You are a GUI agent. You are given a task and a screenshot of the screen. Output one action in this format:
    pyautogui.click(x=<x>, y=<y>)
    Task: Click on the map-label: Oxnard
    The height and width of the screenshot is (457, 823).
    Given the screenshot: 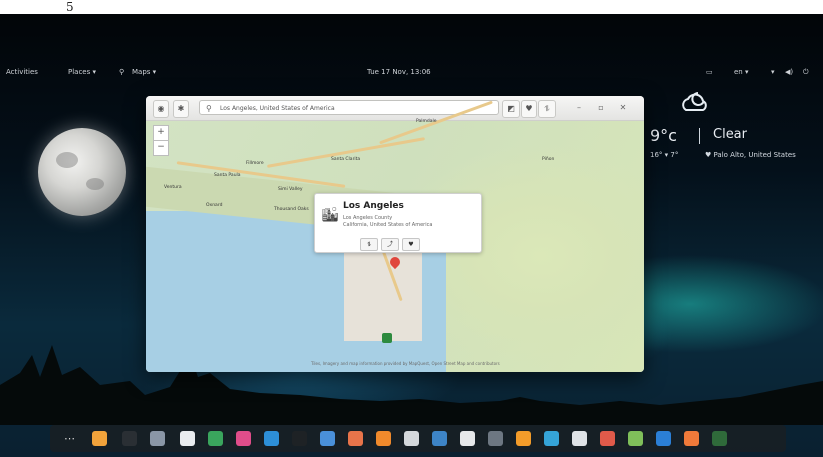 What is the action you would take?
    pyautogui.click(x=214, y=205)
    